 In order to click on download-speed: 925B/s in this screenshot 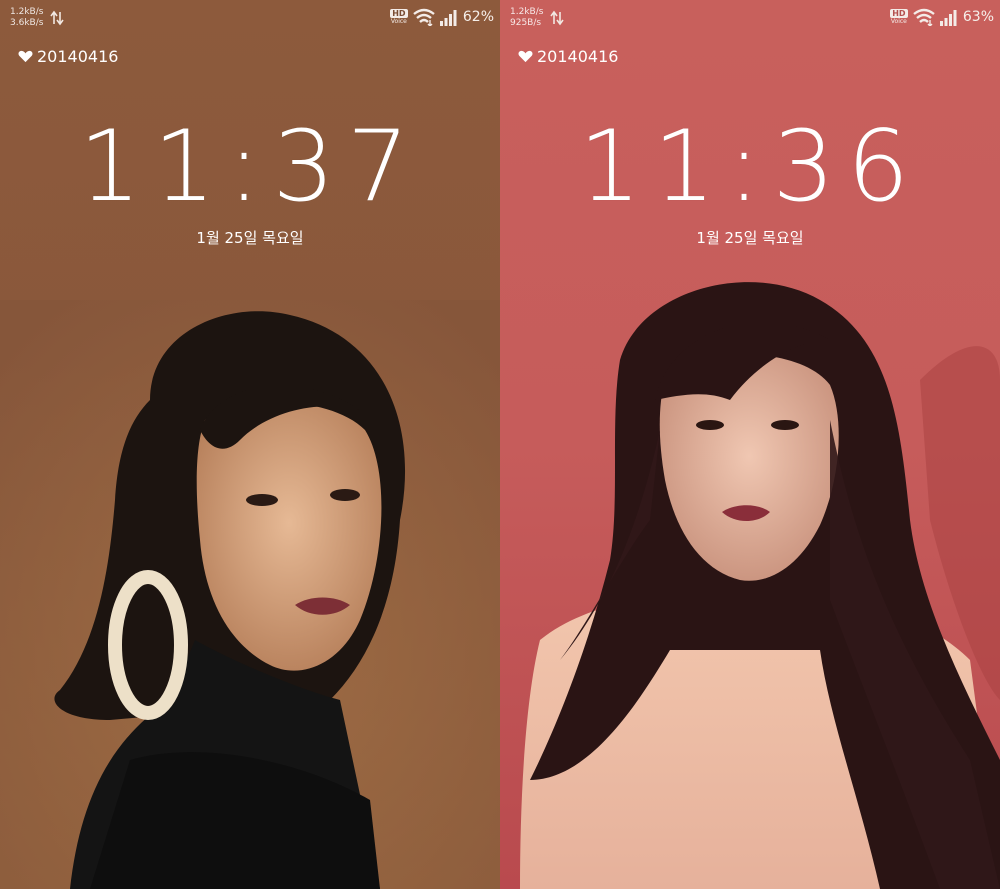, I will do `click(526, 23)`.